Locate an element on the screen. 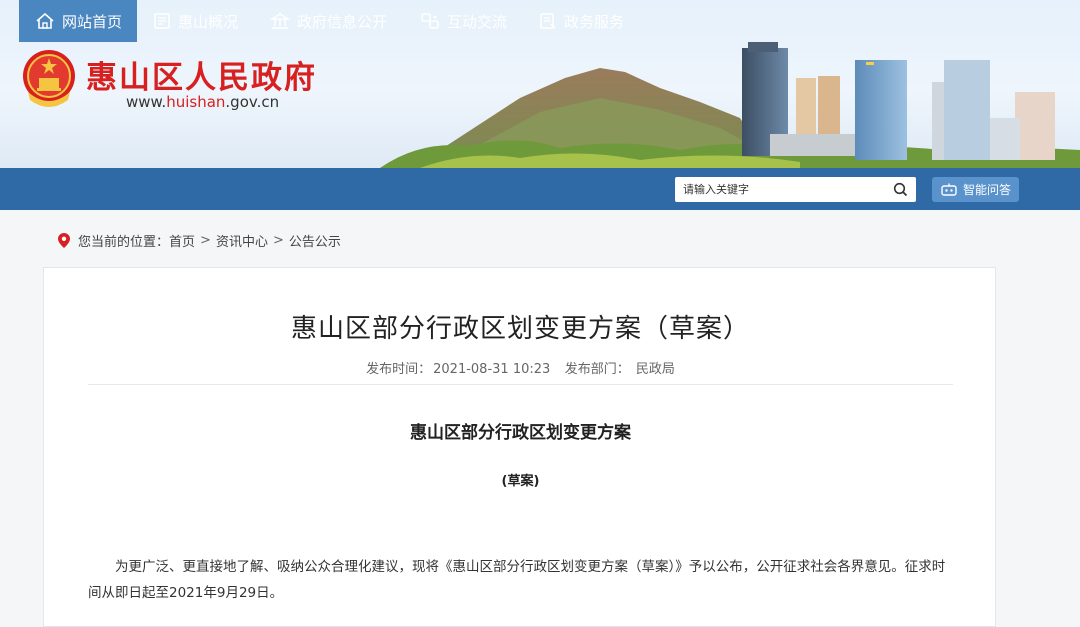 The height and width of the screenshot is (627, 1080). breadcrumb-item-home: 首页 is located at coordinates (182, 240).